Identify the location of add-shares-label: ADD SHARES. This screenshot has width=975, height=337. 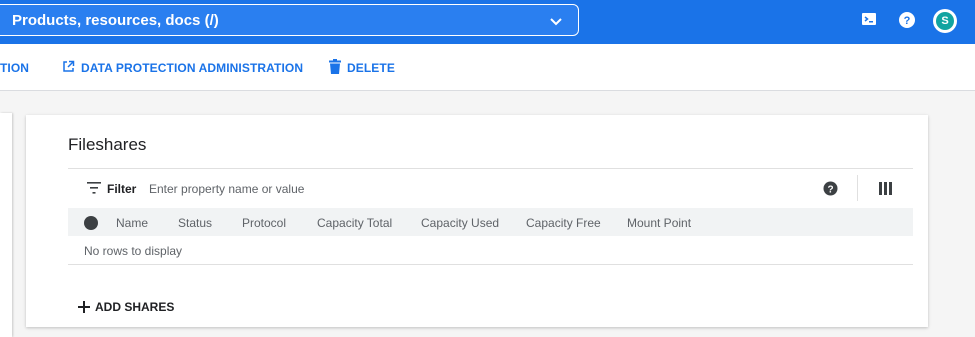
(135, 307).